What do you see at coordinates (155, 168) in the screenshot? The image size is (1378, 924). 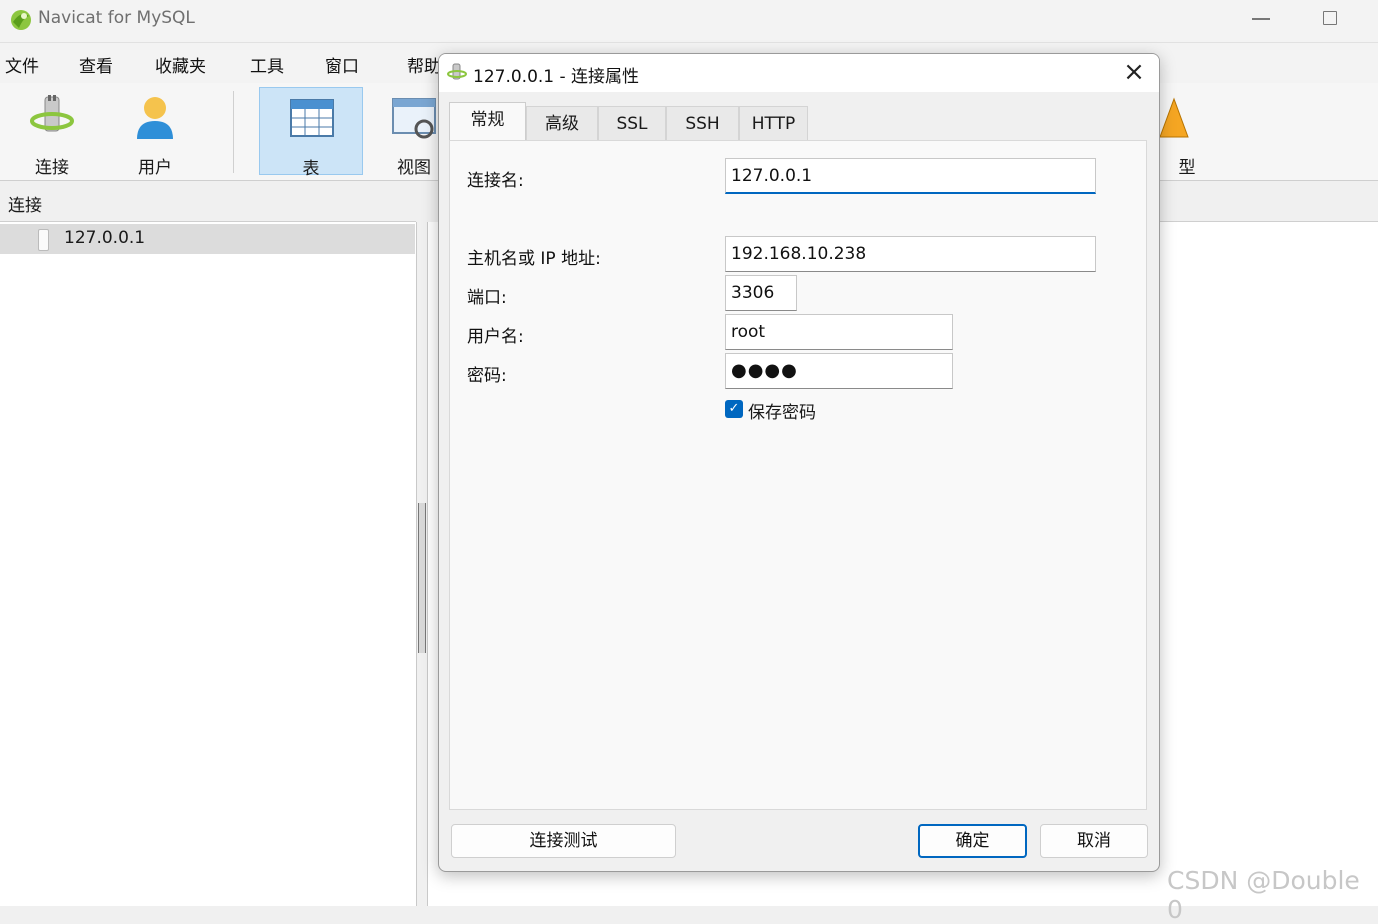 I see `user-label: 用户` at bounding box center [155, 168].